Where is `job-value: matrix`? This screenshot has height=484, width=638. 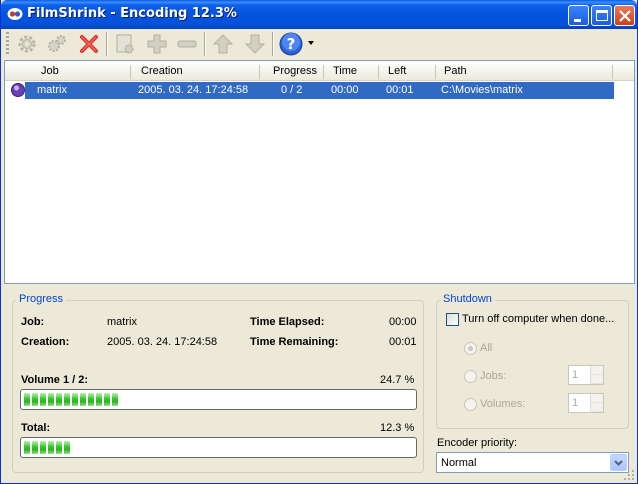
job-value: matrix is located at coordinates (122, 322).